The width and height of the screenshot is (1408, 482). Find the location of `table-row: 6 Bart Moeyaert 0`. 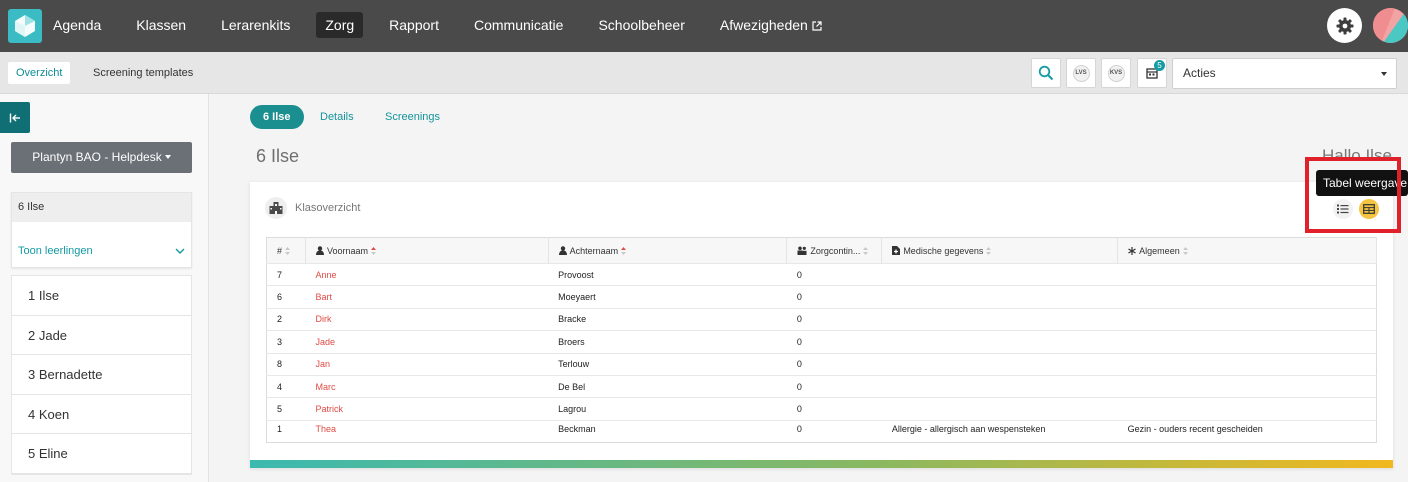

table-row: 6 Bart Moeyaert 0 is located at coordinates (821, 297).